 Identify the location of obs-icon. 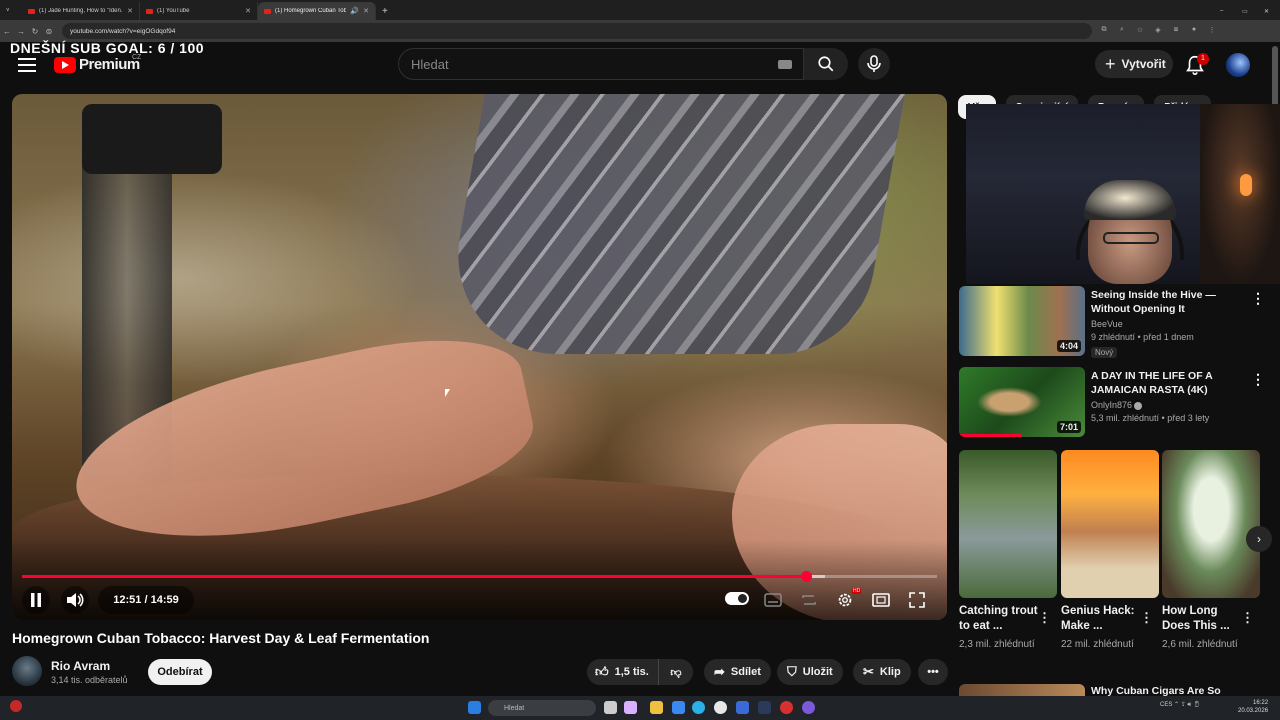
(808, 707).